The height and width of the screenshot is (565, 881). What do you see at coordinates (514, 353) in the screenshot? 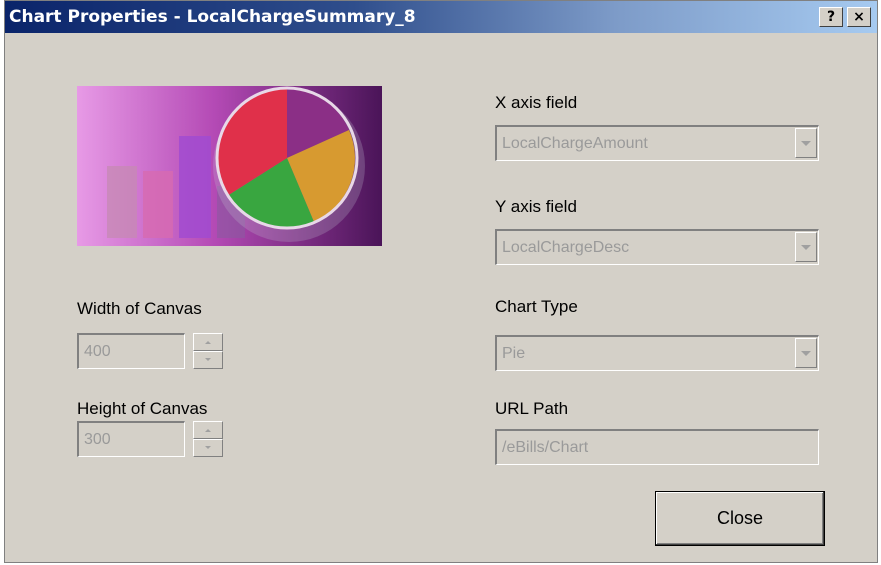
I see `chart-type-value: Pie` at bounding box center [514, 353].